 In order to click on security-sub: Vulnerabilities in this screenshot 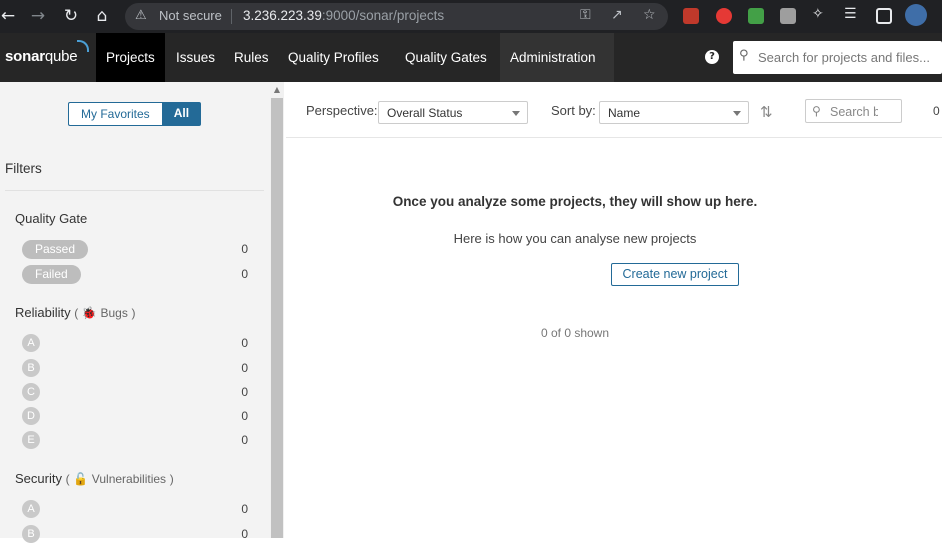, I will do `click(129, 479)`.